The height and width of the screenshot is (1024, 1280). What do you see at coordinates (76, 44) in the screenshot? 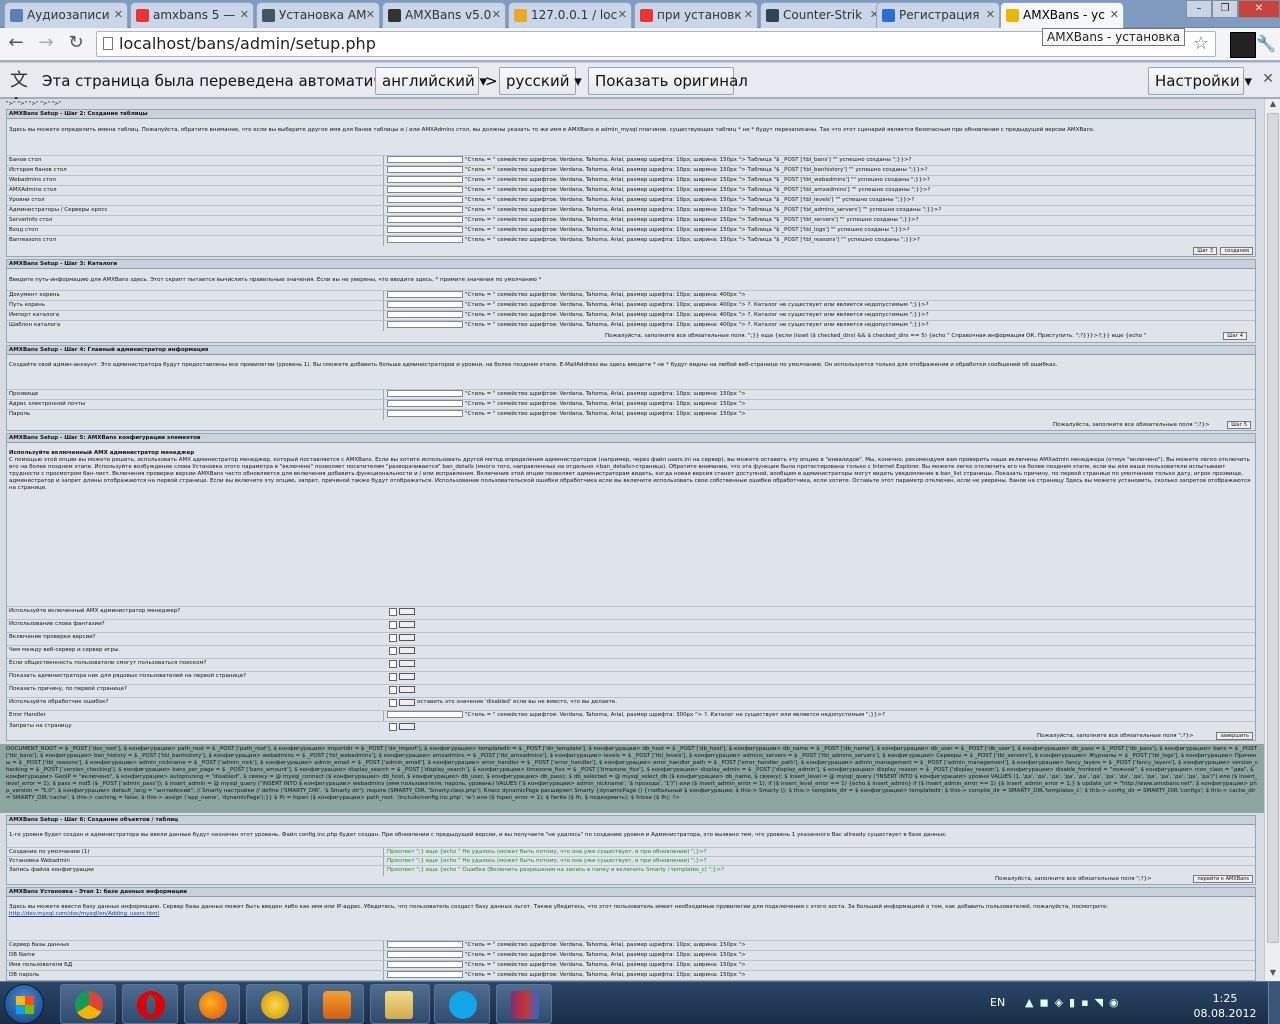
I see `reload-icon: ↻` at bounding box center [76, 44].